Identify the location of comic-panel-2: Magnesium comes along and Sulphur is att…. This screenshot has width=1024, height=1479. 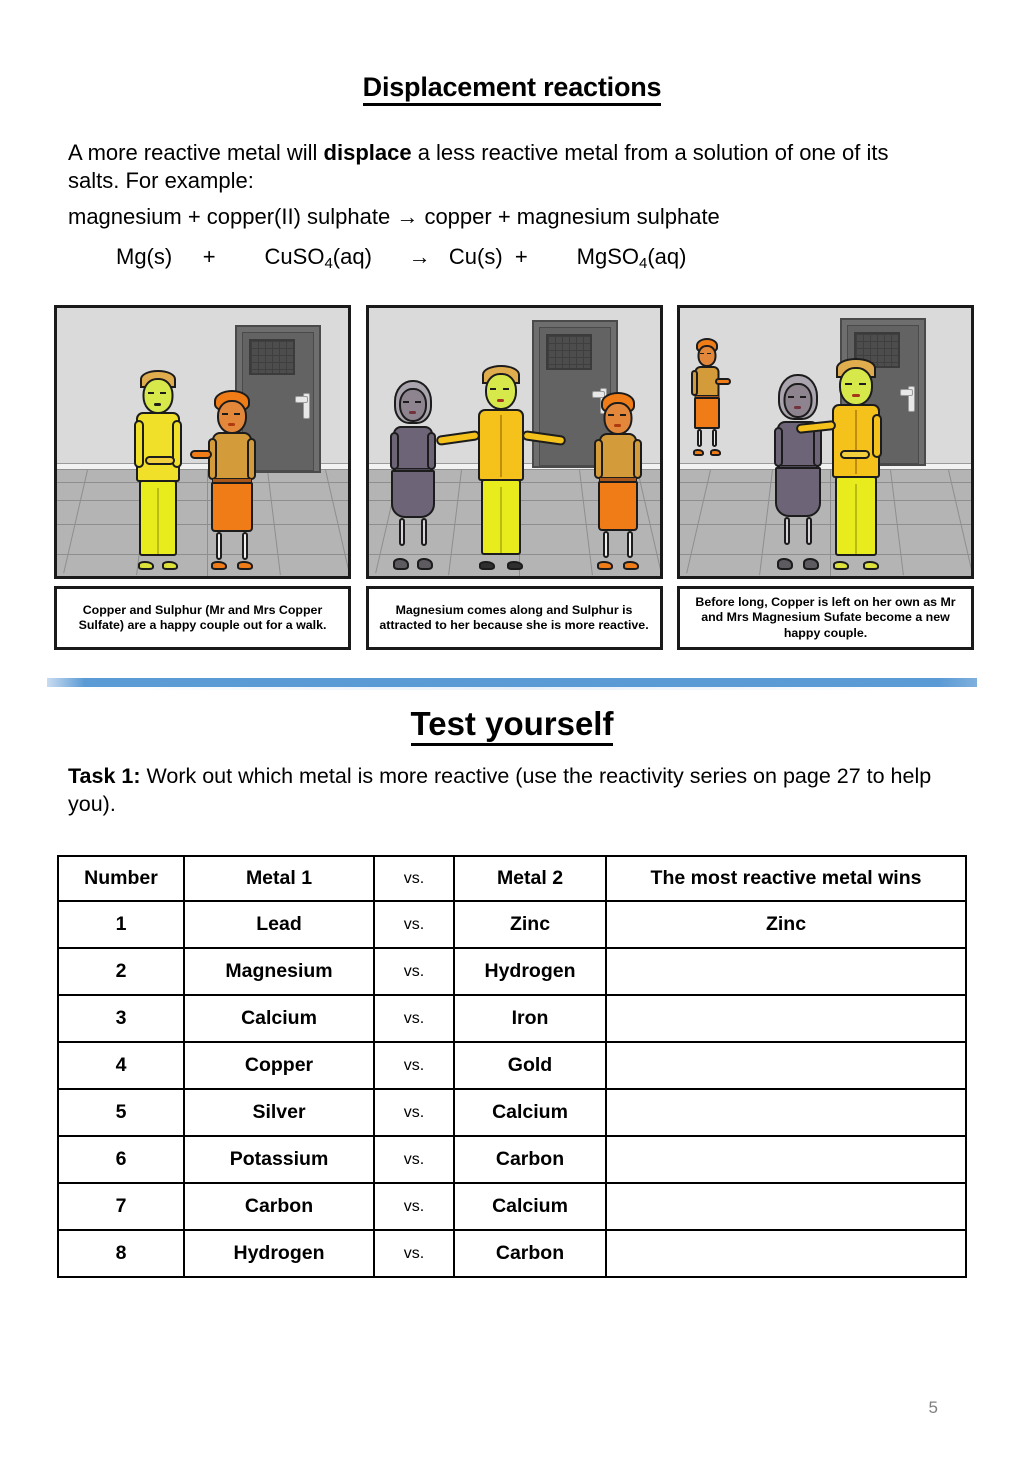
(514, 482).